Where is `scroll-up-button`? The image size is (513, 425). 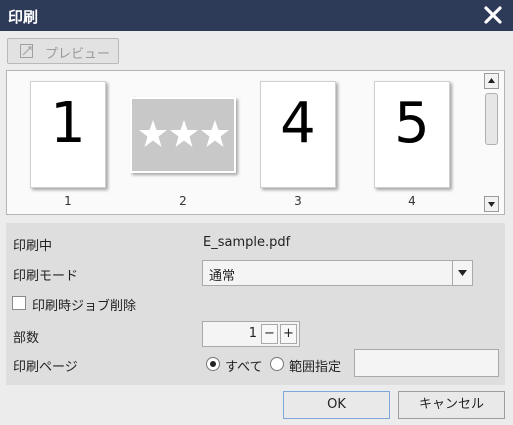 scroll-up-button is located at coordinates (491, 81).